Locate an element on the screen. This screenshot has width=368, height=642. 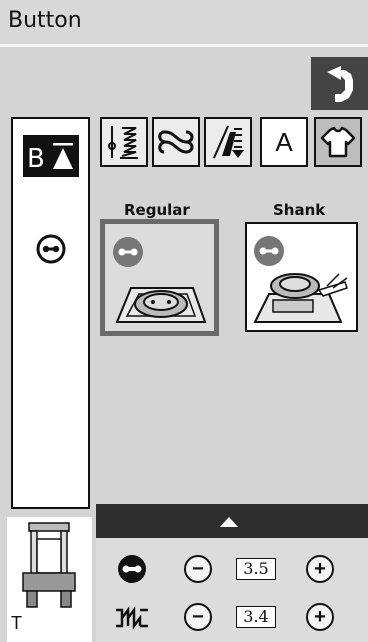
shank-button-option is located at coordinates (301, 277).